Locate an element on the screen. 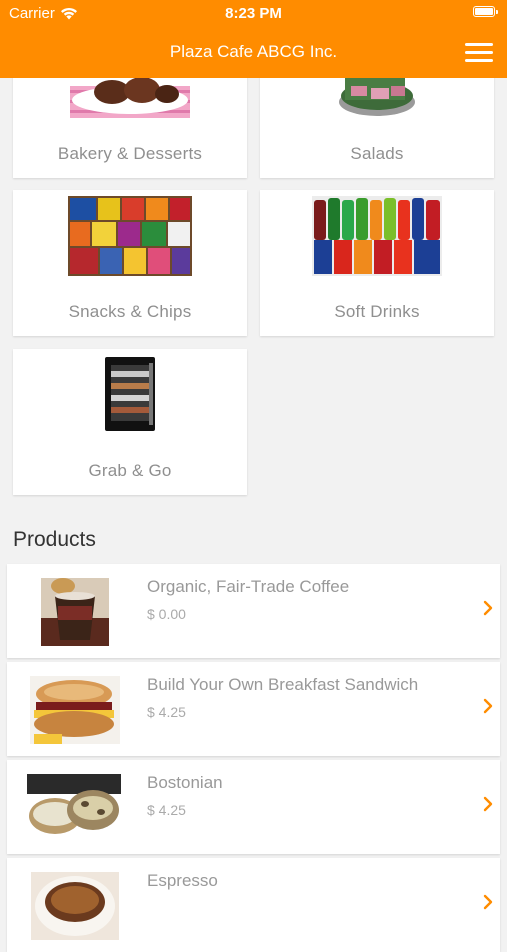 Image resolution: width=507 pixels, height=952 pixels. product-row-espresso: Espresso is located at coordinates (253, 905).